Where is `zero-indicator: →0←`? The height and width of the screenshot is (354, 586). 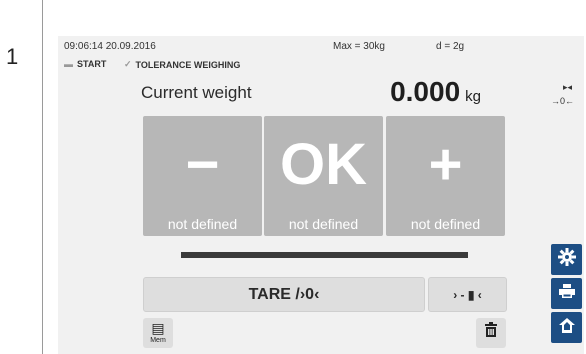
zero-indicator: →0← is located at coordinates (562, 101).